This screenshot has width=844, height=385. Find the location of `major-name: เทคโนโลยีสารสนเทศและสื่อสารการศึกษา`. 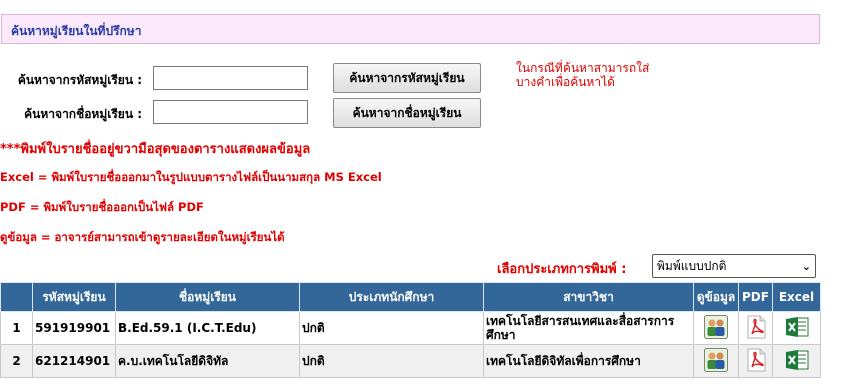

major-name: เทคโนโลยีสารสนเทศและสื่อสารการศึกษา is located at coordinates (588, 328).